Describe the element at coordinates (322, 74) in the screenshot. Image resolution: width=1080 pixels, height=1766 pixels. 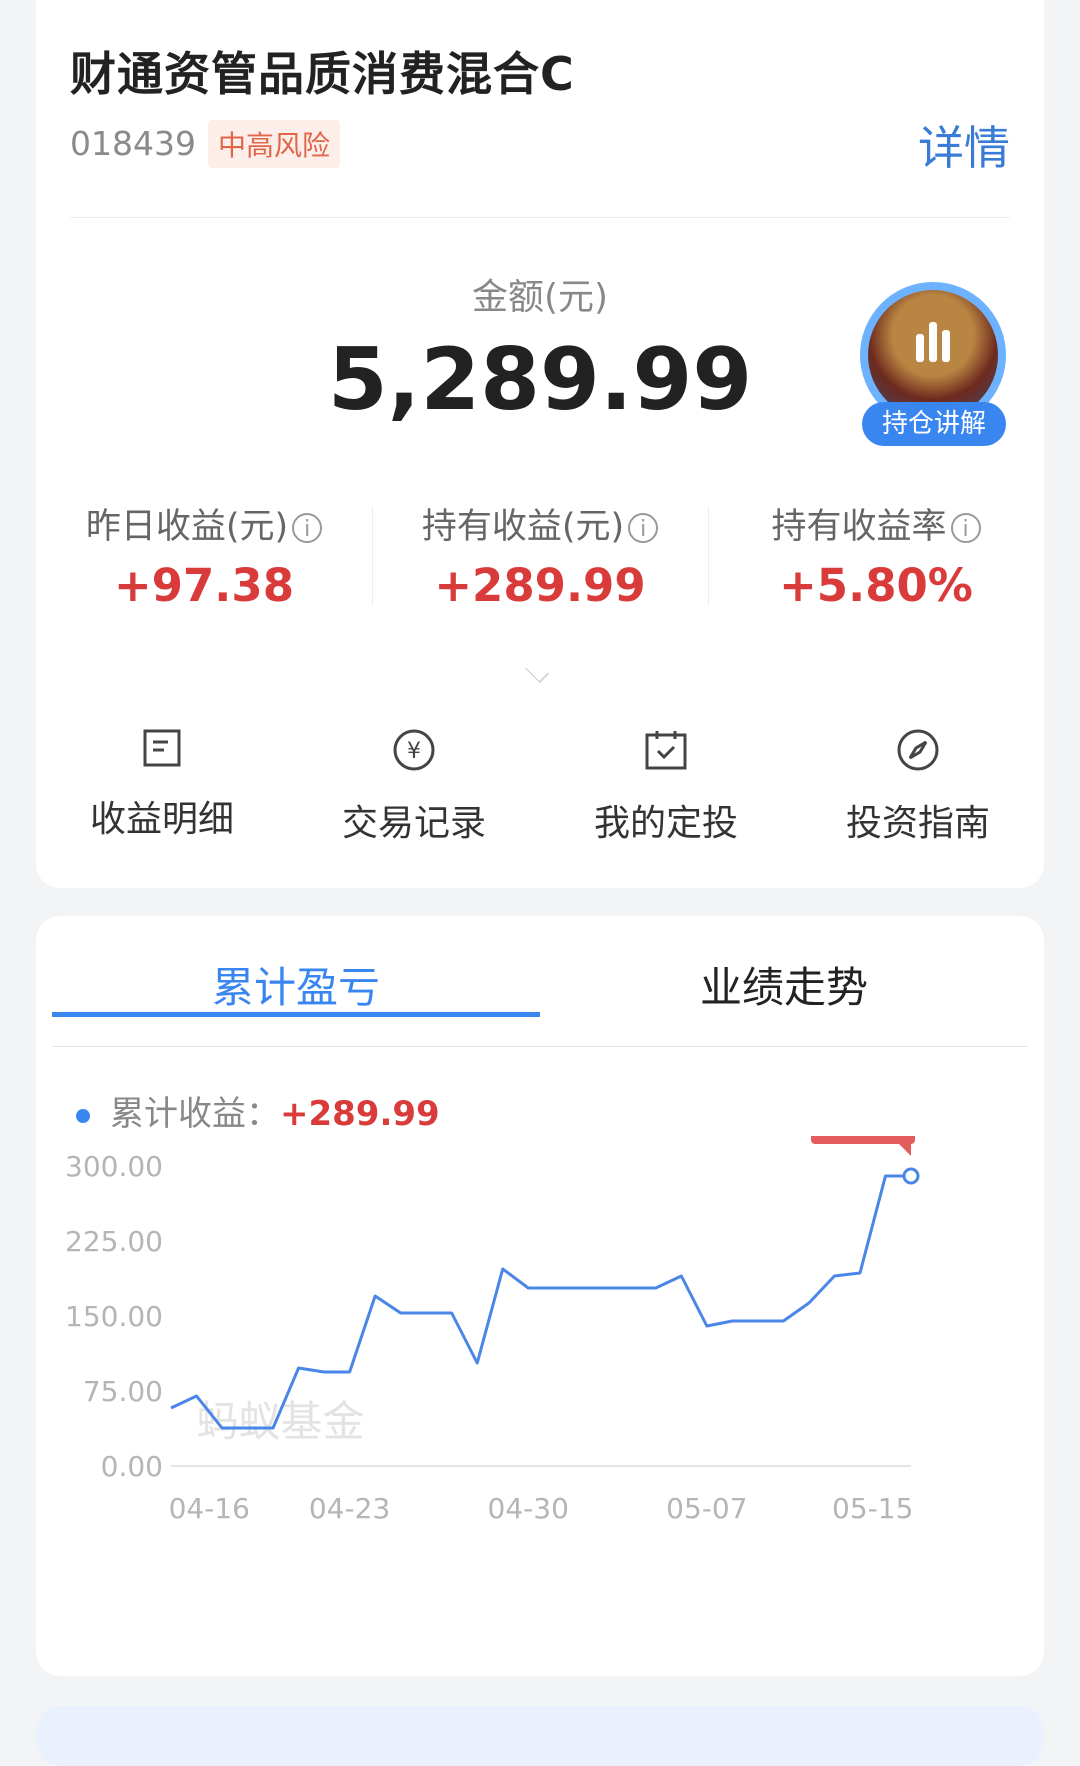
I see `fund-title: 财通资管品质消费混合C` at that location.